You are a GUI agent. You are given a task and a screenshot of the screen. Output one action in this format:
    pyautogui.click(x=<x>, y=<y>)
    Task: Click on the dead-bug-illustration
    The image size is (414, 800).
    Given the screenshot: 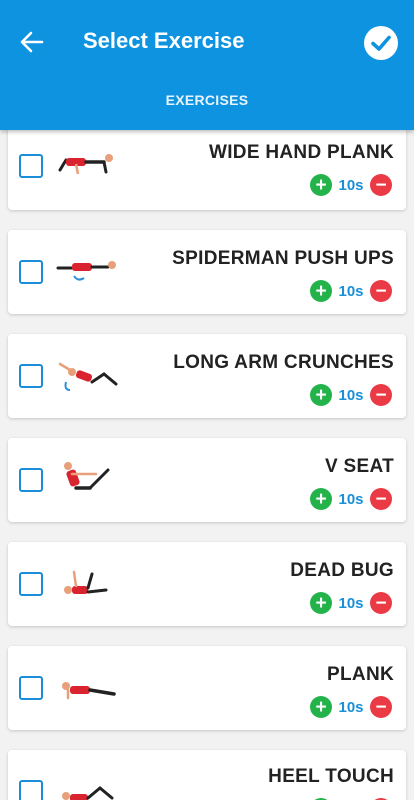 What is the action you would take?
    pyautogui.click(x=86, y=582)
    